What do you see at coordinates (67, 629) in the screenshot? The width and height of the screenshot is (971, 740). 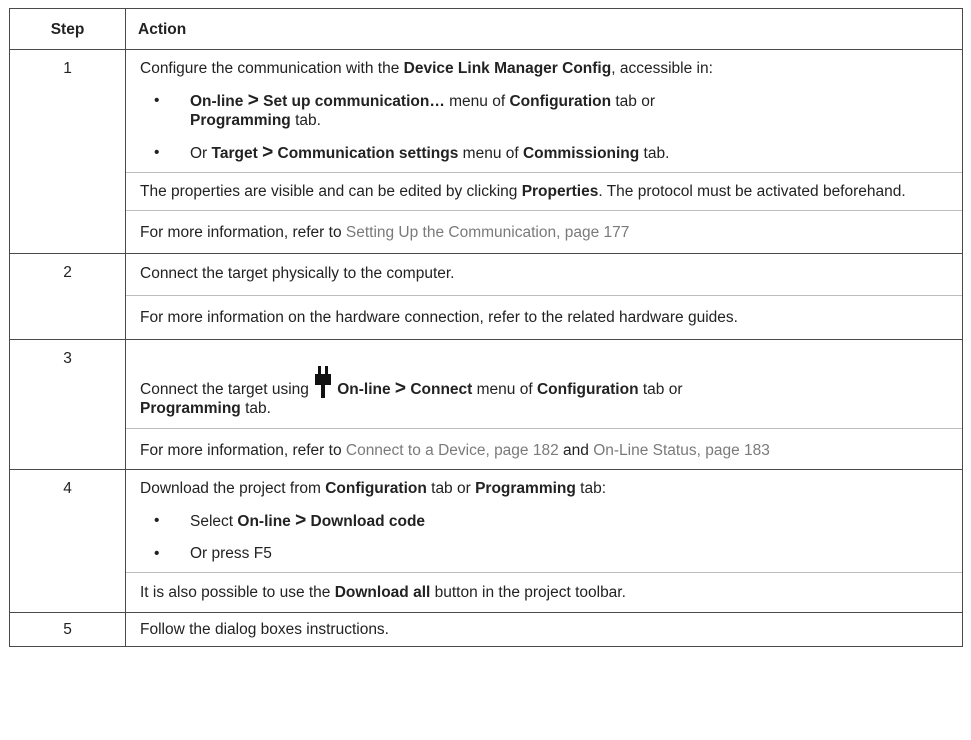 I see `step-number: 5` at bounding box center [67, 629].